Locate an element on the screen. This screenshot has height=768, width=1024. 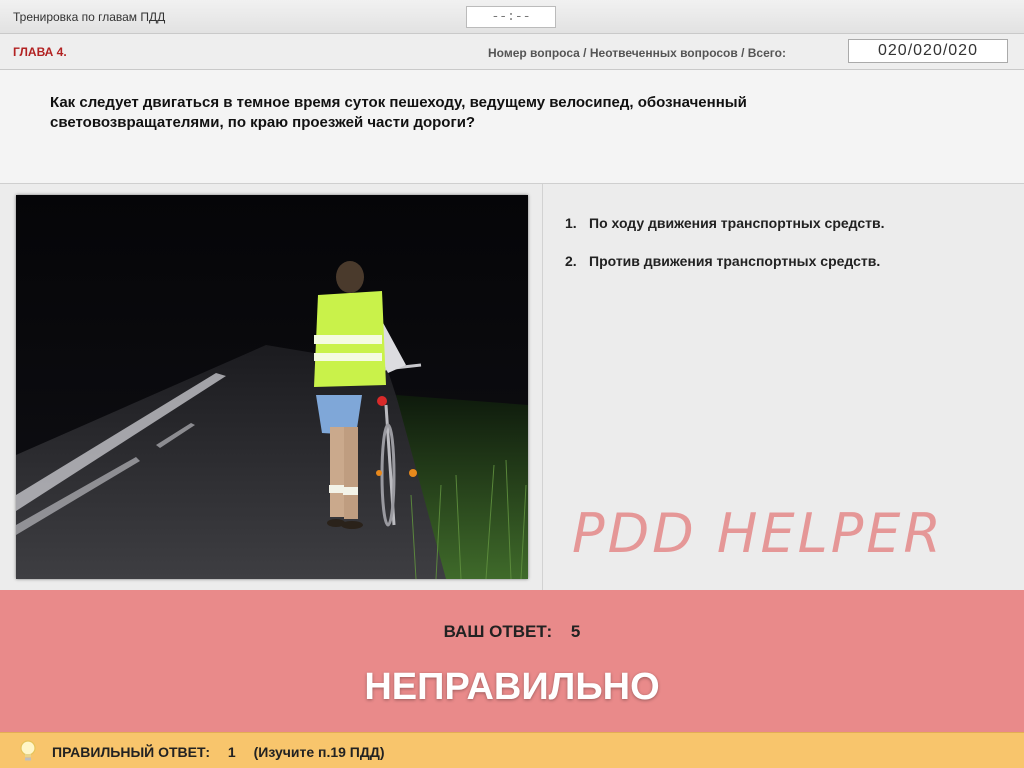
your-answer: ВАШ ОТВЕТ: 5 is located at coordinates (512, 632).